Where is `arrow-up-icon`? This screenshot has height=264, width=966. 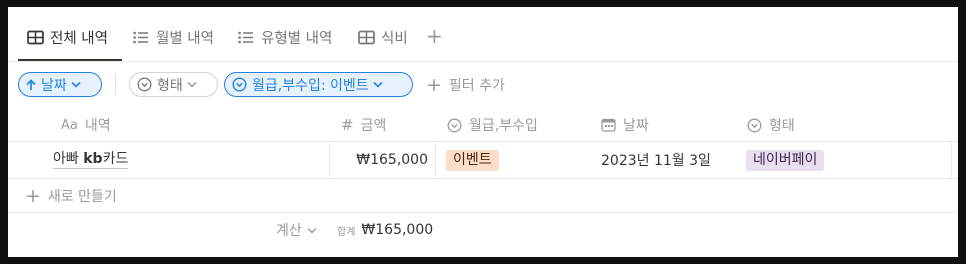 arrow-up-icon is located at coordinates (31, 84).